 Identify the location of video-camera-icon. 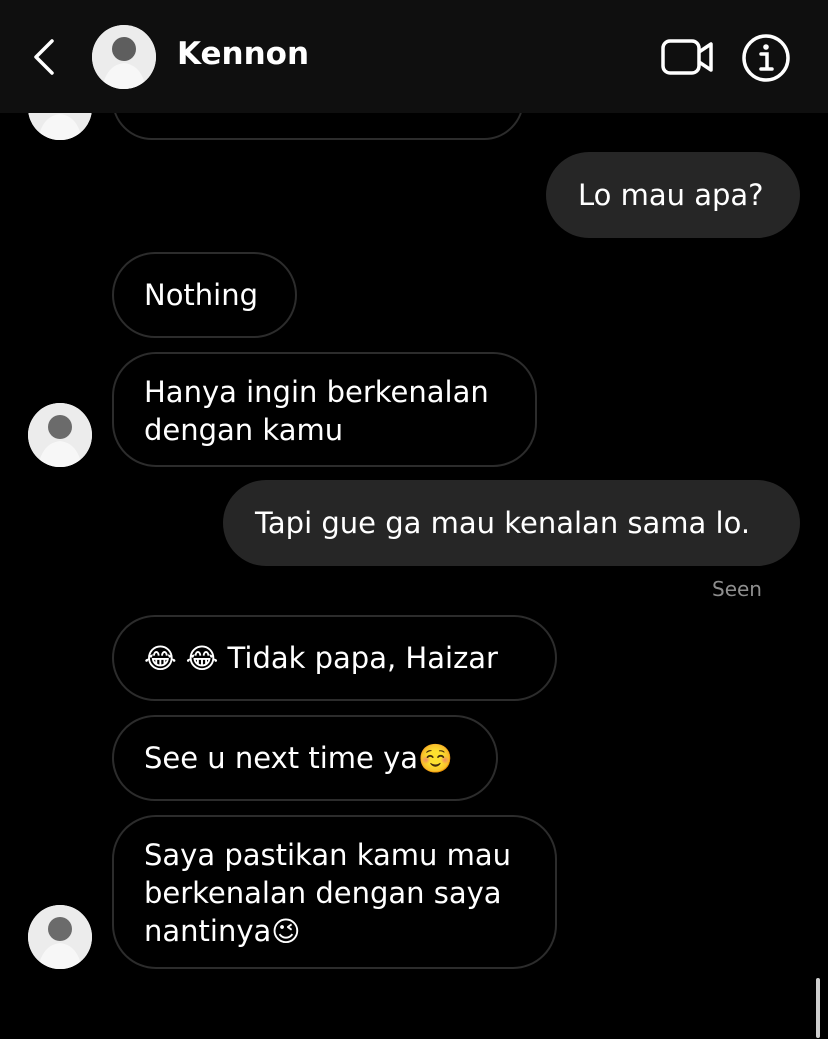
(687, 57).